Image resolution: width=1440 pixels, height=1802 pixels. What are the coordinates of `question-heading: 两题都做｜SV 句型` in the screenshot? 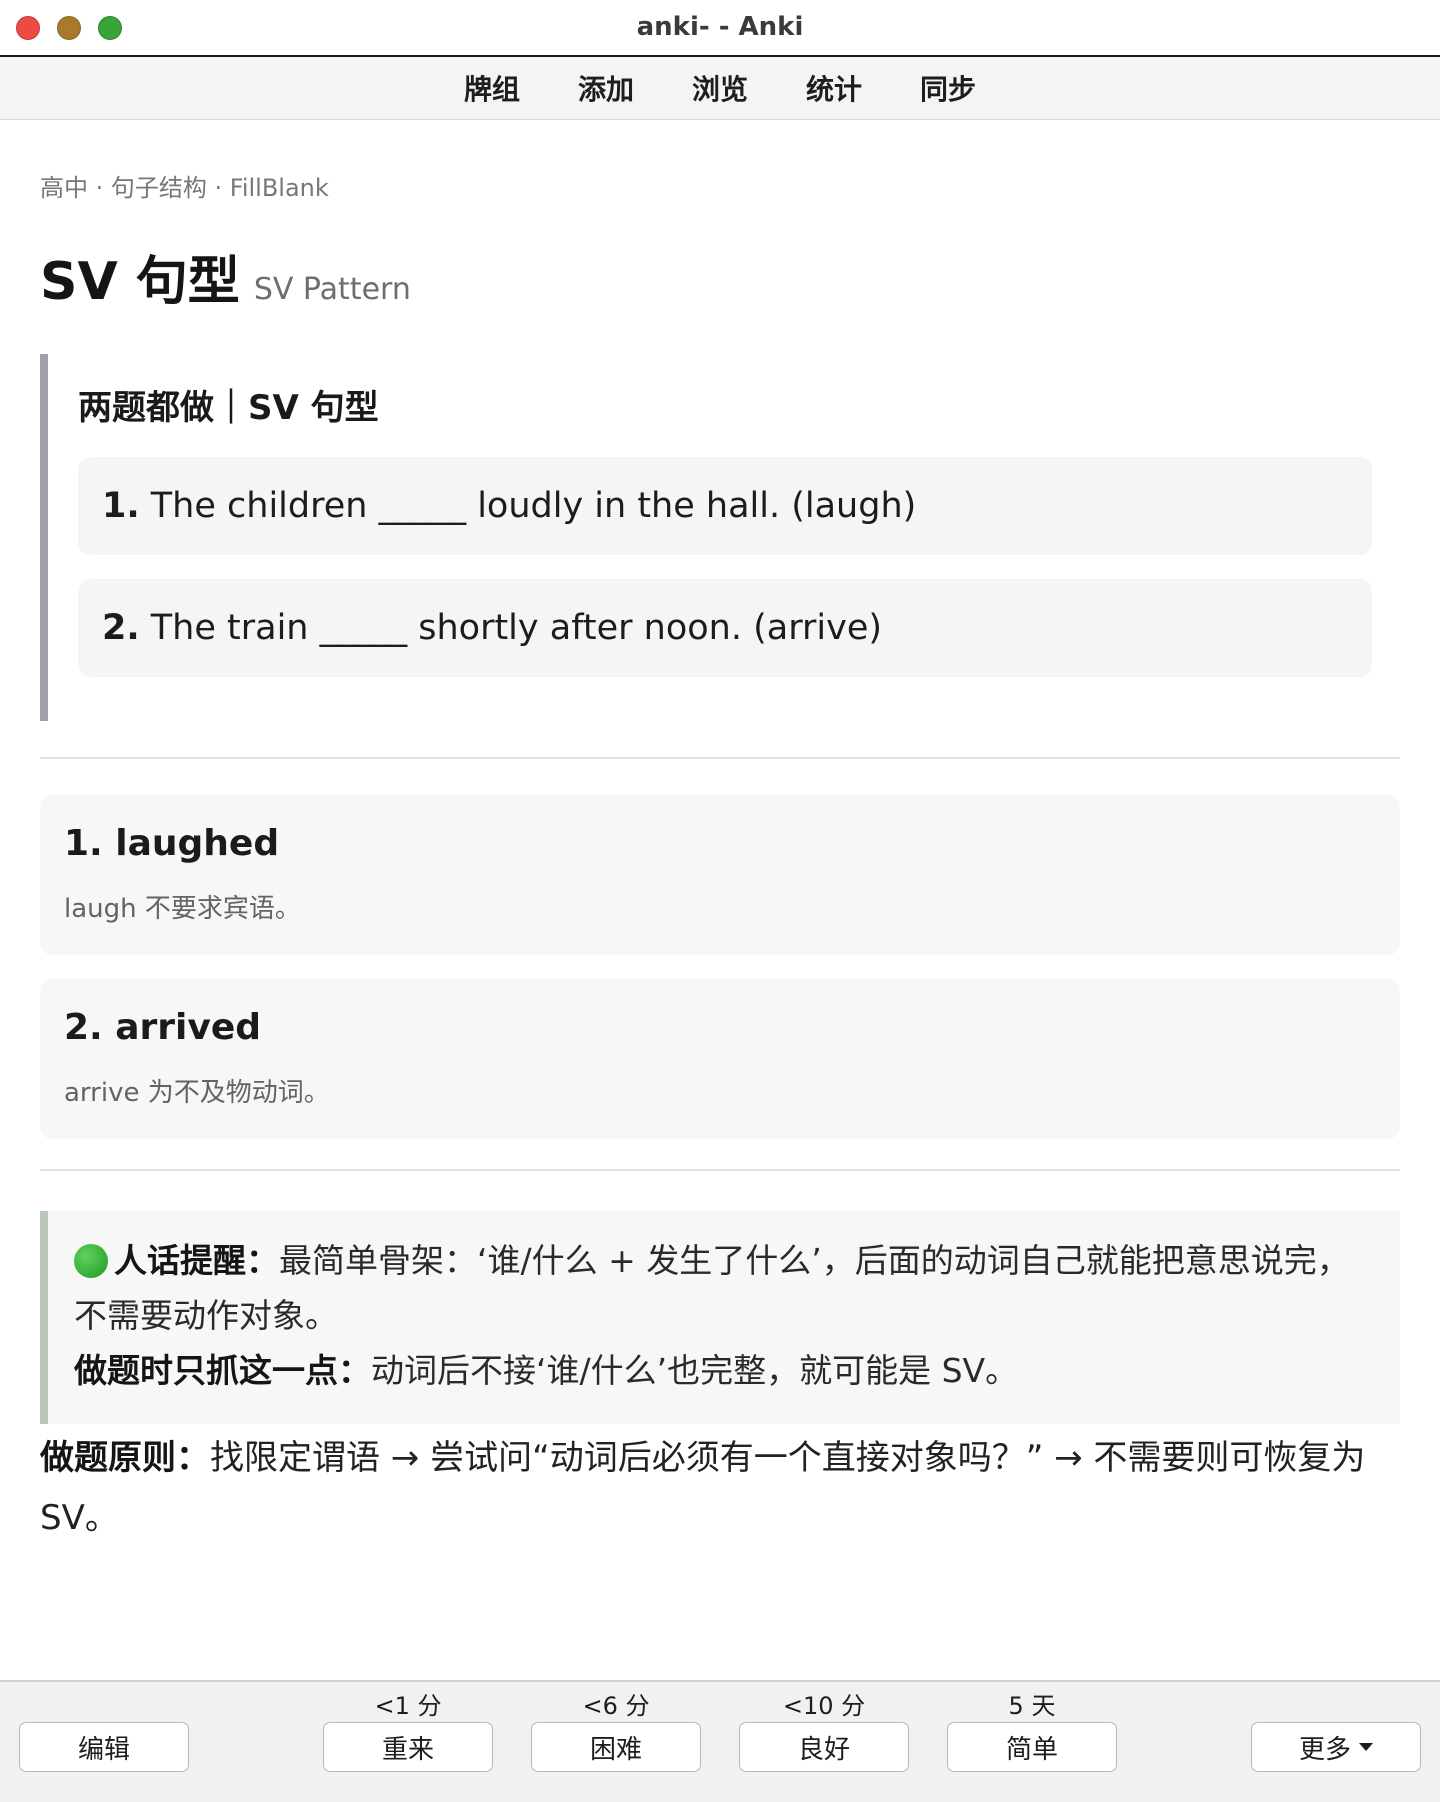 It's located at (228, 408).